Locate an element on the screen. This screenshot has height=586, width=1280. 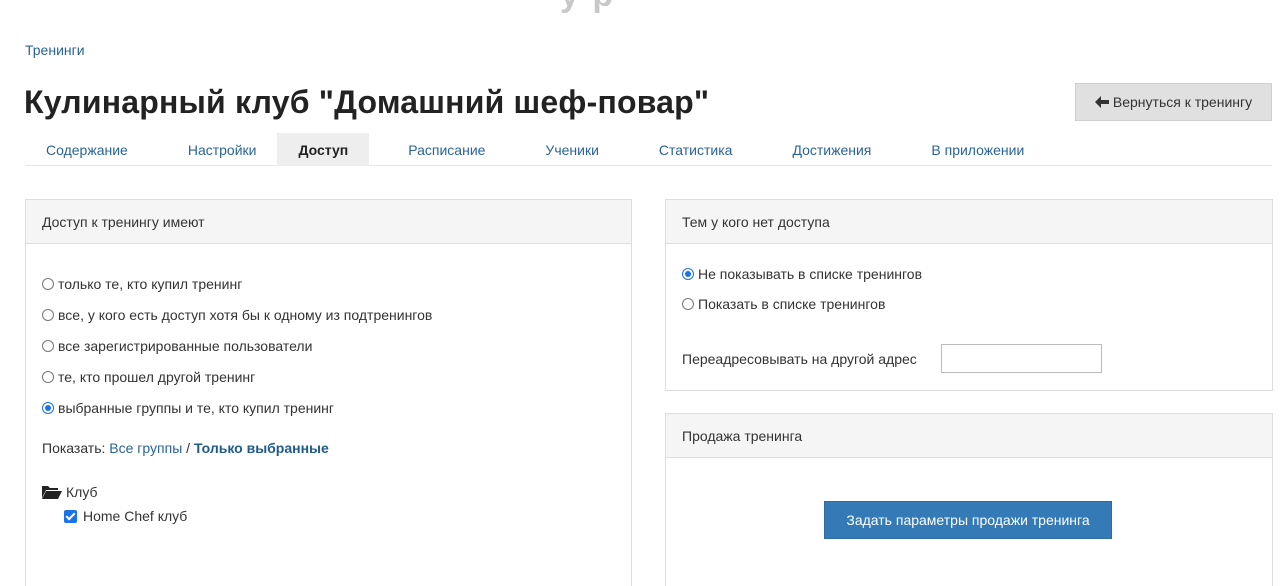
radio-label: те, кто прошел другой тренинг is located at coordinates (157, 377).